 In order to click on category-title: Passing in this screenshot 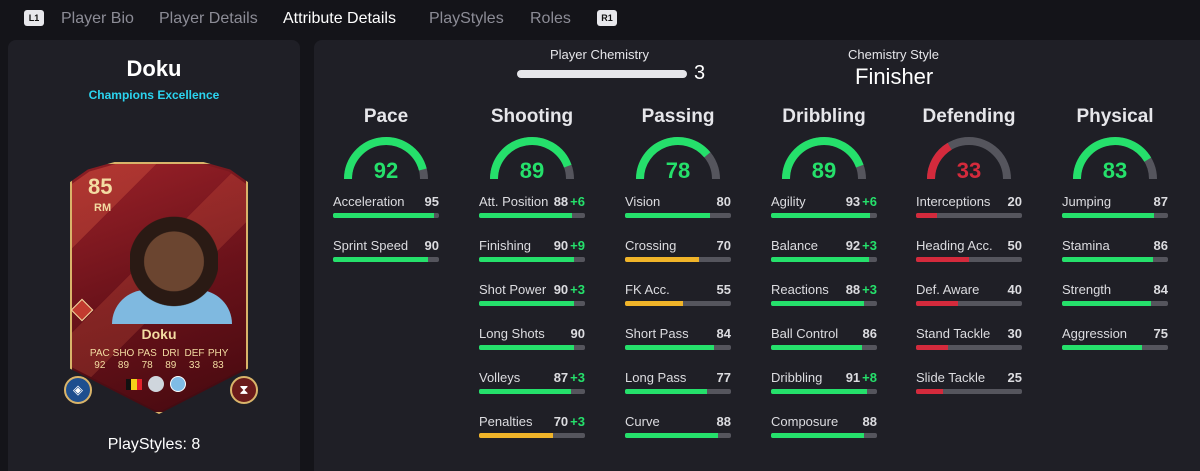, I will do `click(678, 116)`.